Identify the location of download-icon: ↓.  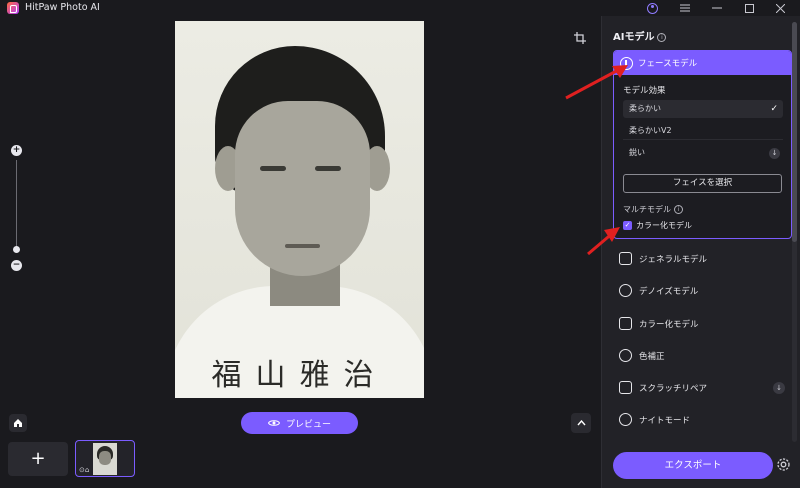
(774, 153).